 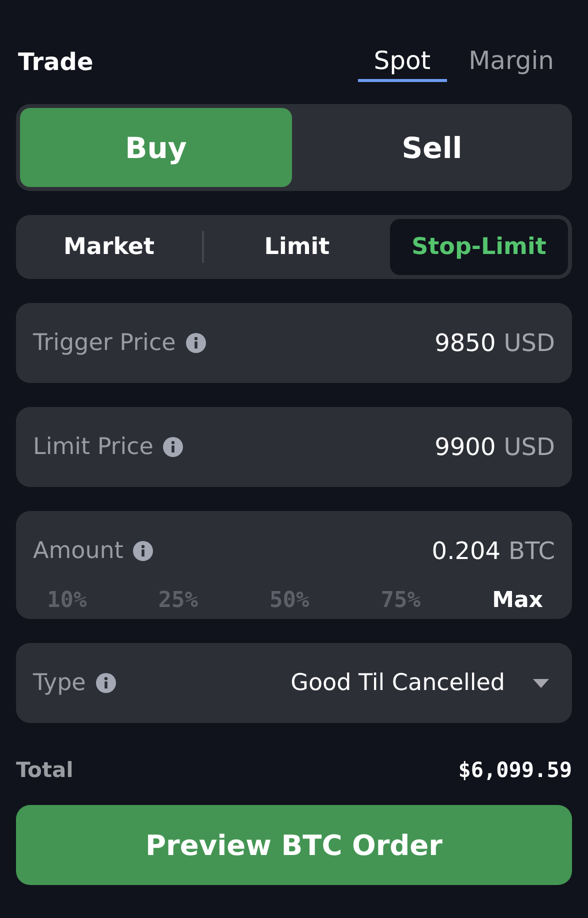 I want to click on price-field: Trigger Price 9850 USD, so click(x=294, y=343).